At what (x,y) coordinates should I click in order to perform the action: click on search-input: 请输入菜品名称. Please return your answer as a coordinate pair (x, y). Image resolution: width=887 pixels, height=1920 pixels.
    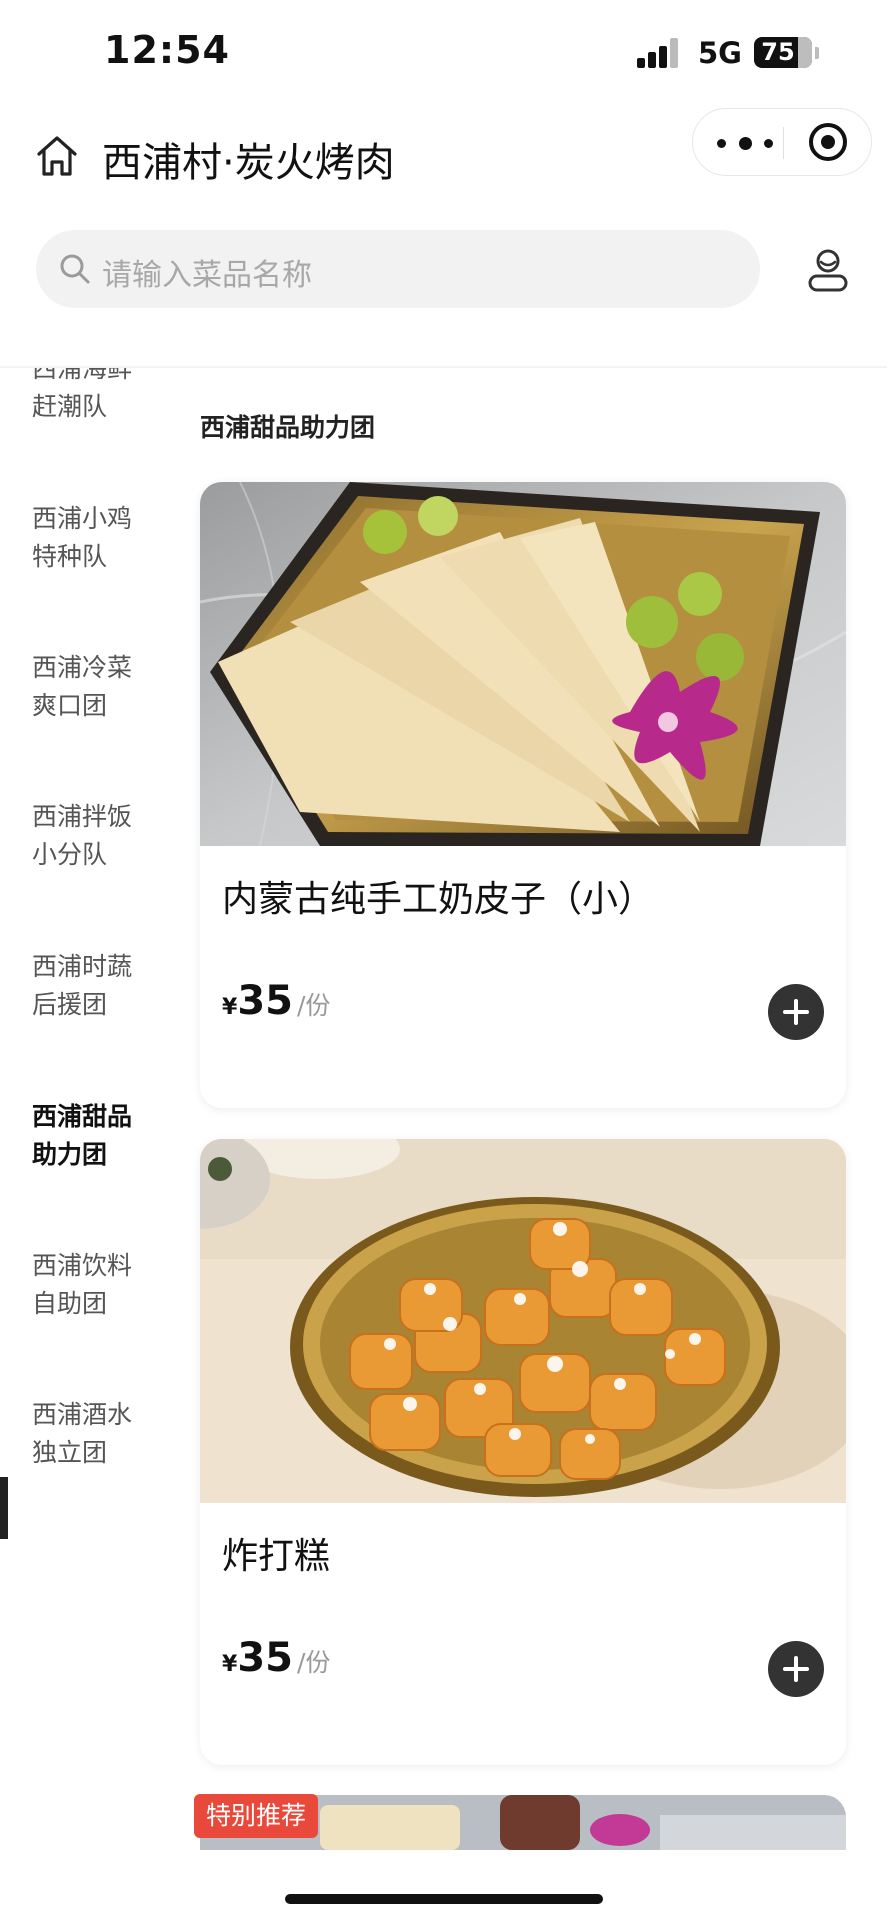
    Looking at the image, I should click on (398, 269).